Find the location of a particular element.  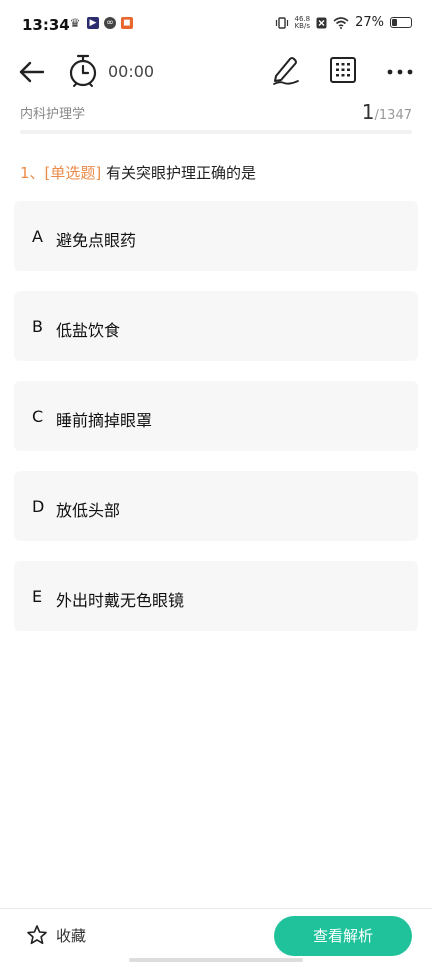

bottom-divider is located at coordinates (216, 908).